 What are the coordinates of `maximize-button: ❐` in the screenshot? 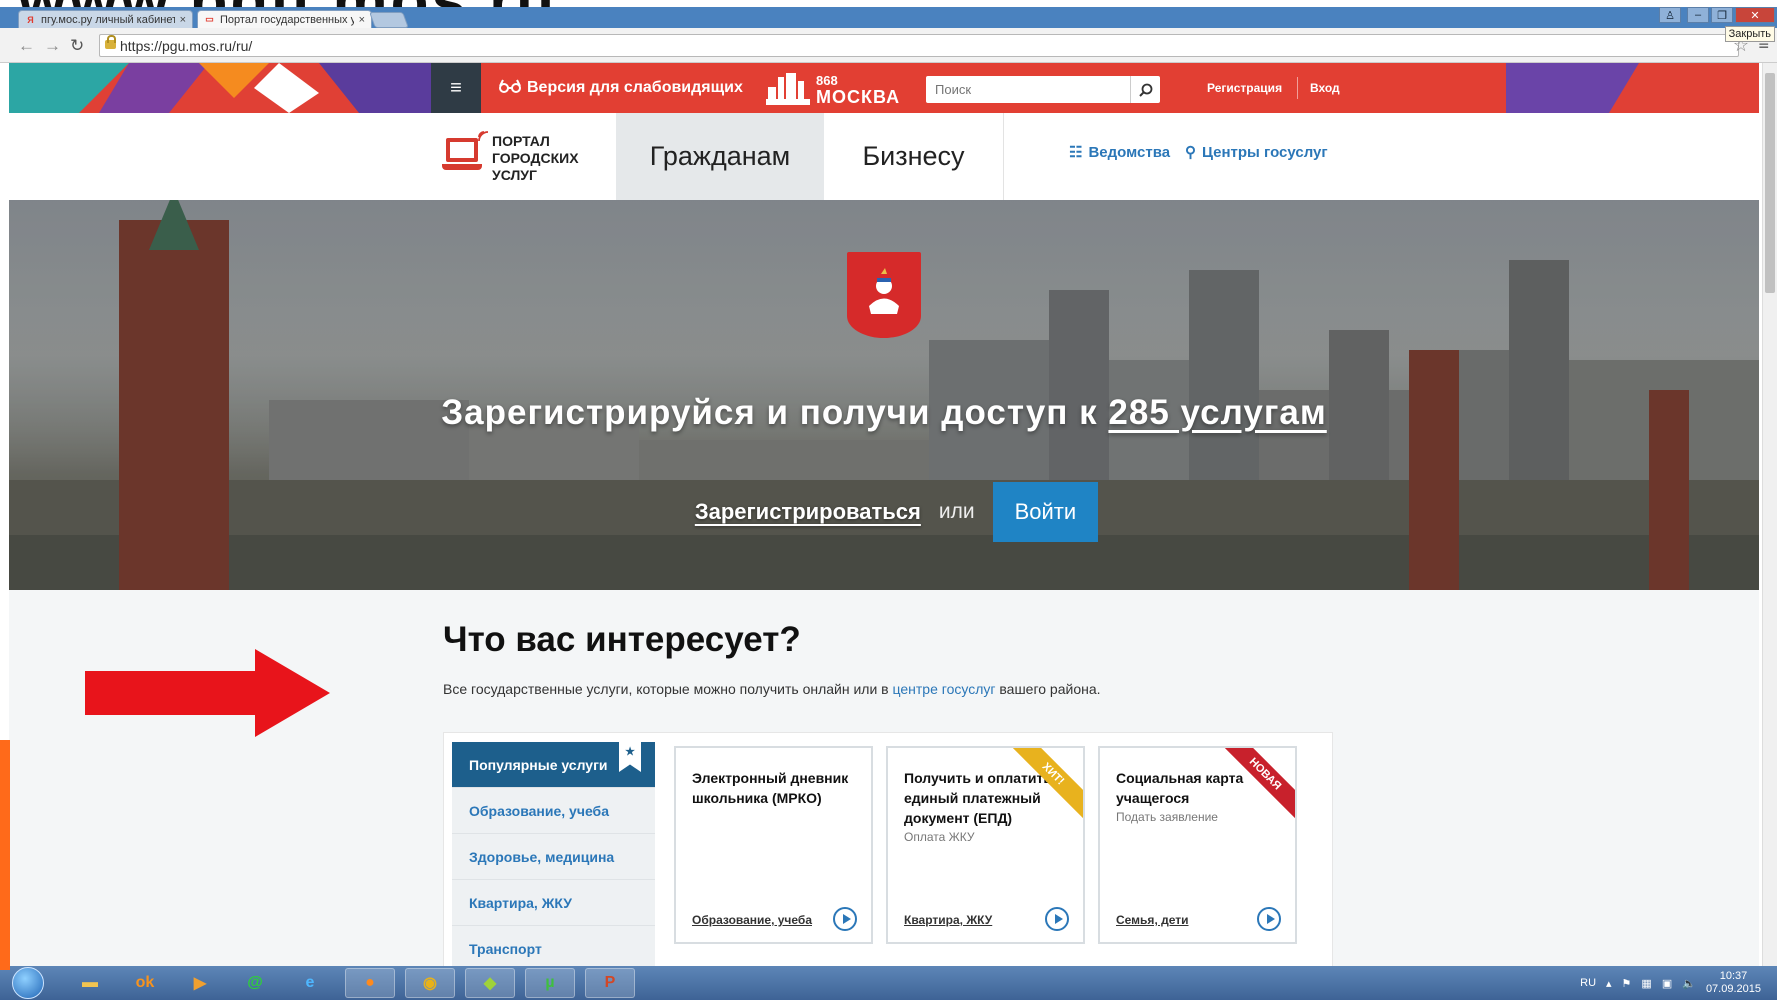 It's located at (1722, 15).